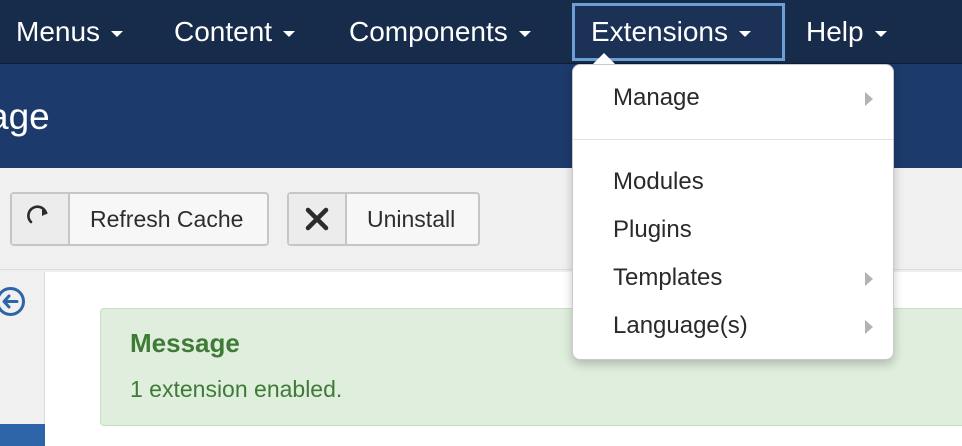 This screenshot has height=446, width=962. What do you see at coordinates (748, 98) in the screenshot?
I see `menu-item-manage: Manage` at bounding box center [748, 98].